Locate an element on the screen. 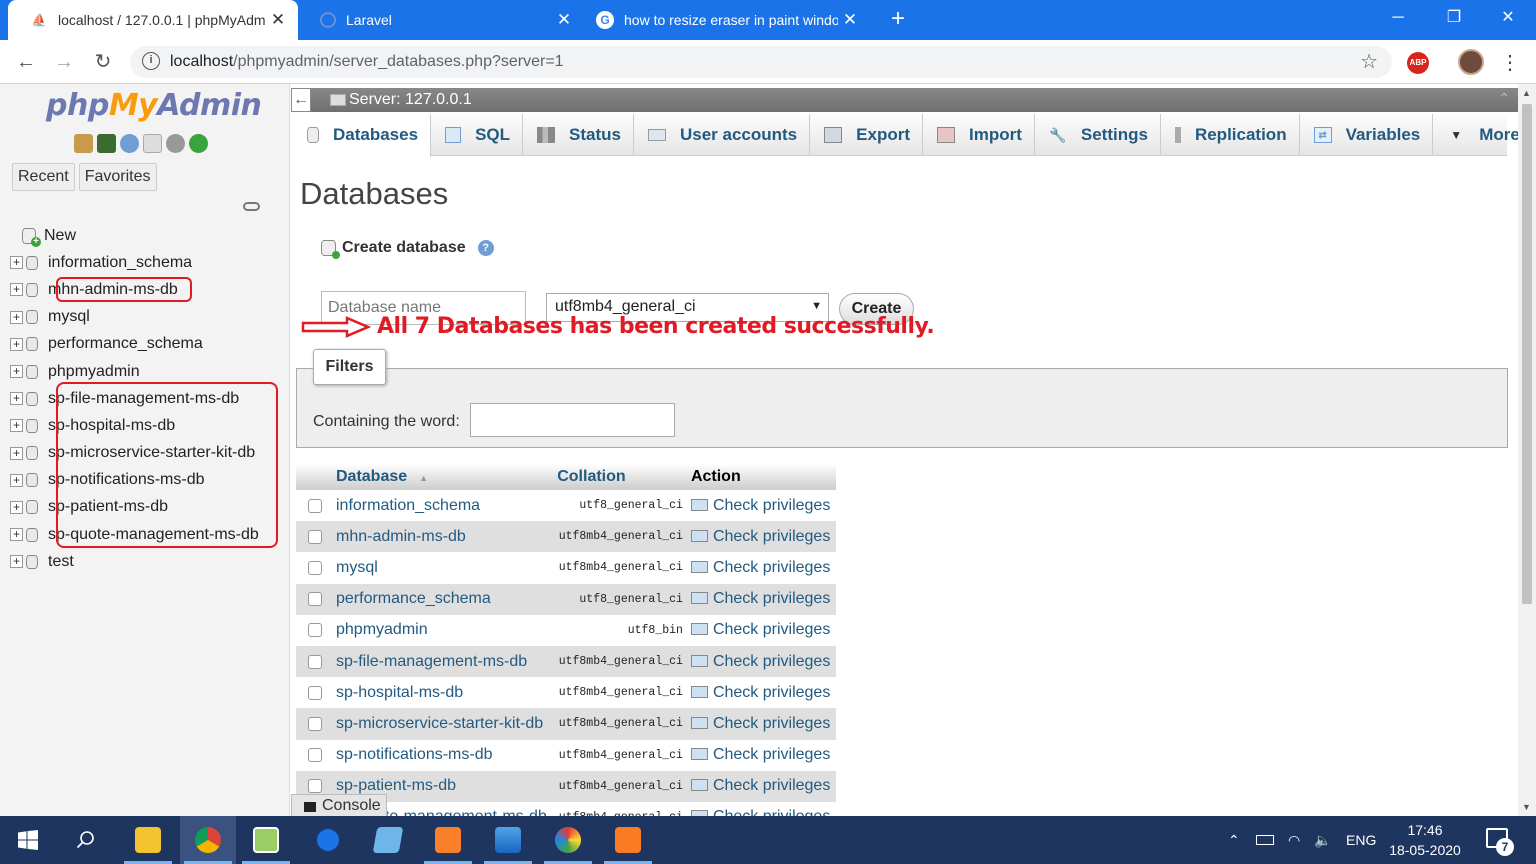 This screenshot has height=864, width=1536. server-link: Server: 127.0.0.1 is located at coordinates (410, 100).